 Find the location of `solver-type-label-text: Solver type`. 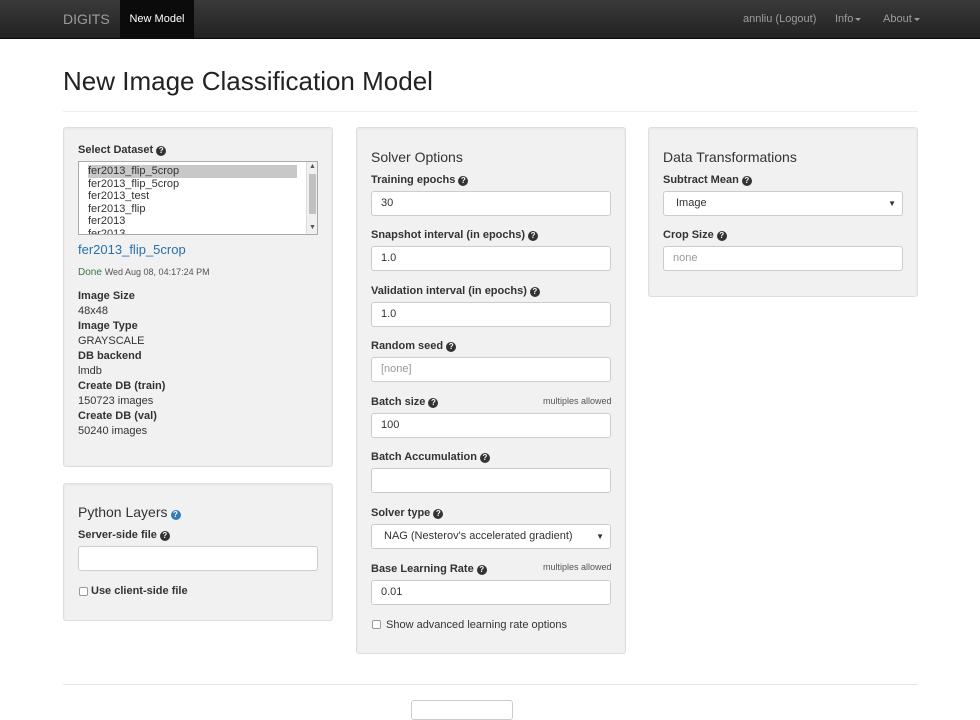

solver-type-label-text: Solver type is located at coordinates (401, 513).